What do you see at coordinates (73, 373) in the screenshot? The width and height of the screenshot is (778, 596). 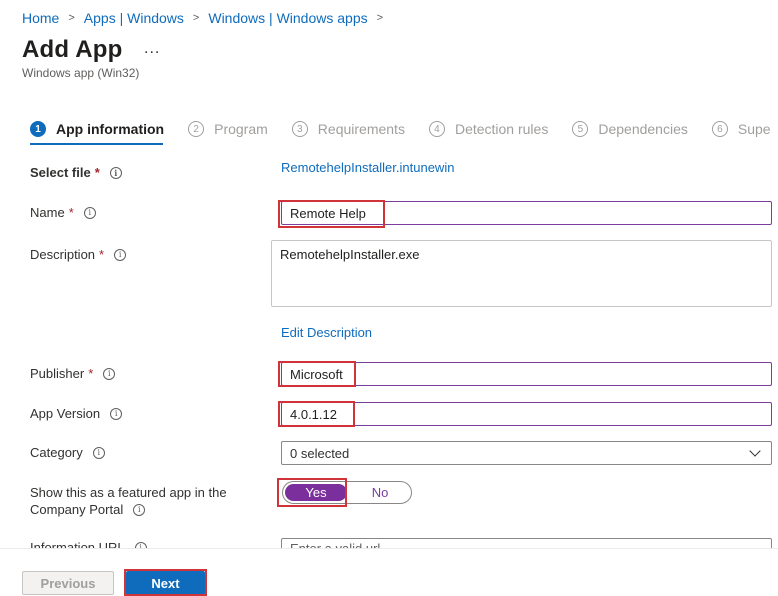 I see `publisher-label: Publisher * i` at bounding box center [73, 373].